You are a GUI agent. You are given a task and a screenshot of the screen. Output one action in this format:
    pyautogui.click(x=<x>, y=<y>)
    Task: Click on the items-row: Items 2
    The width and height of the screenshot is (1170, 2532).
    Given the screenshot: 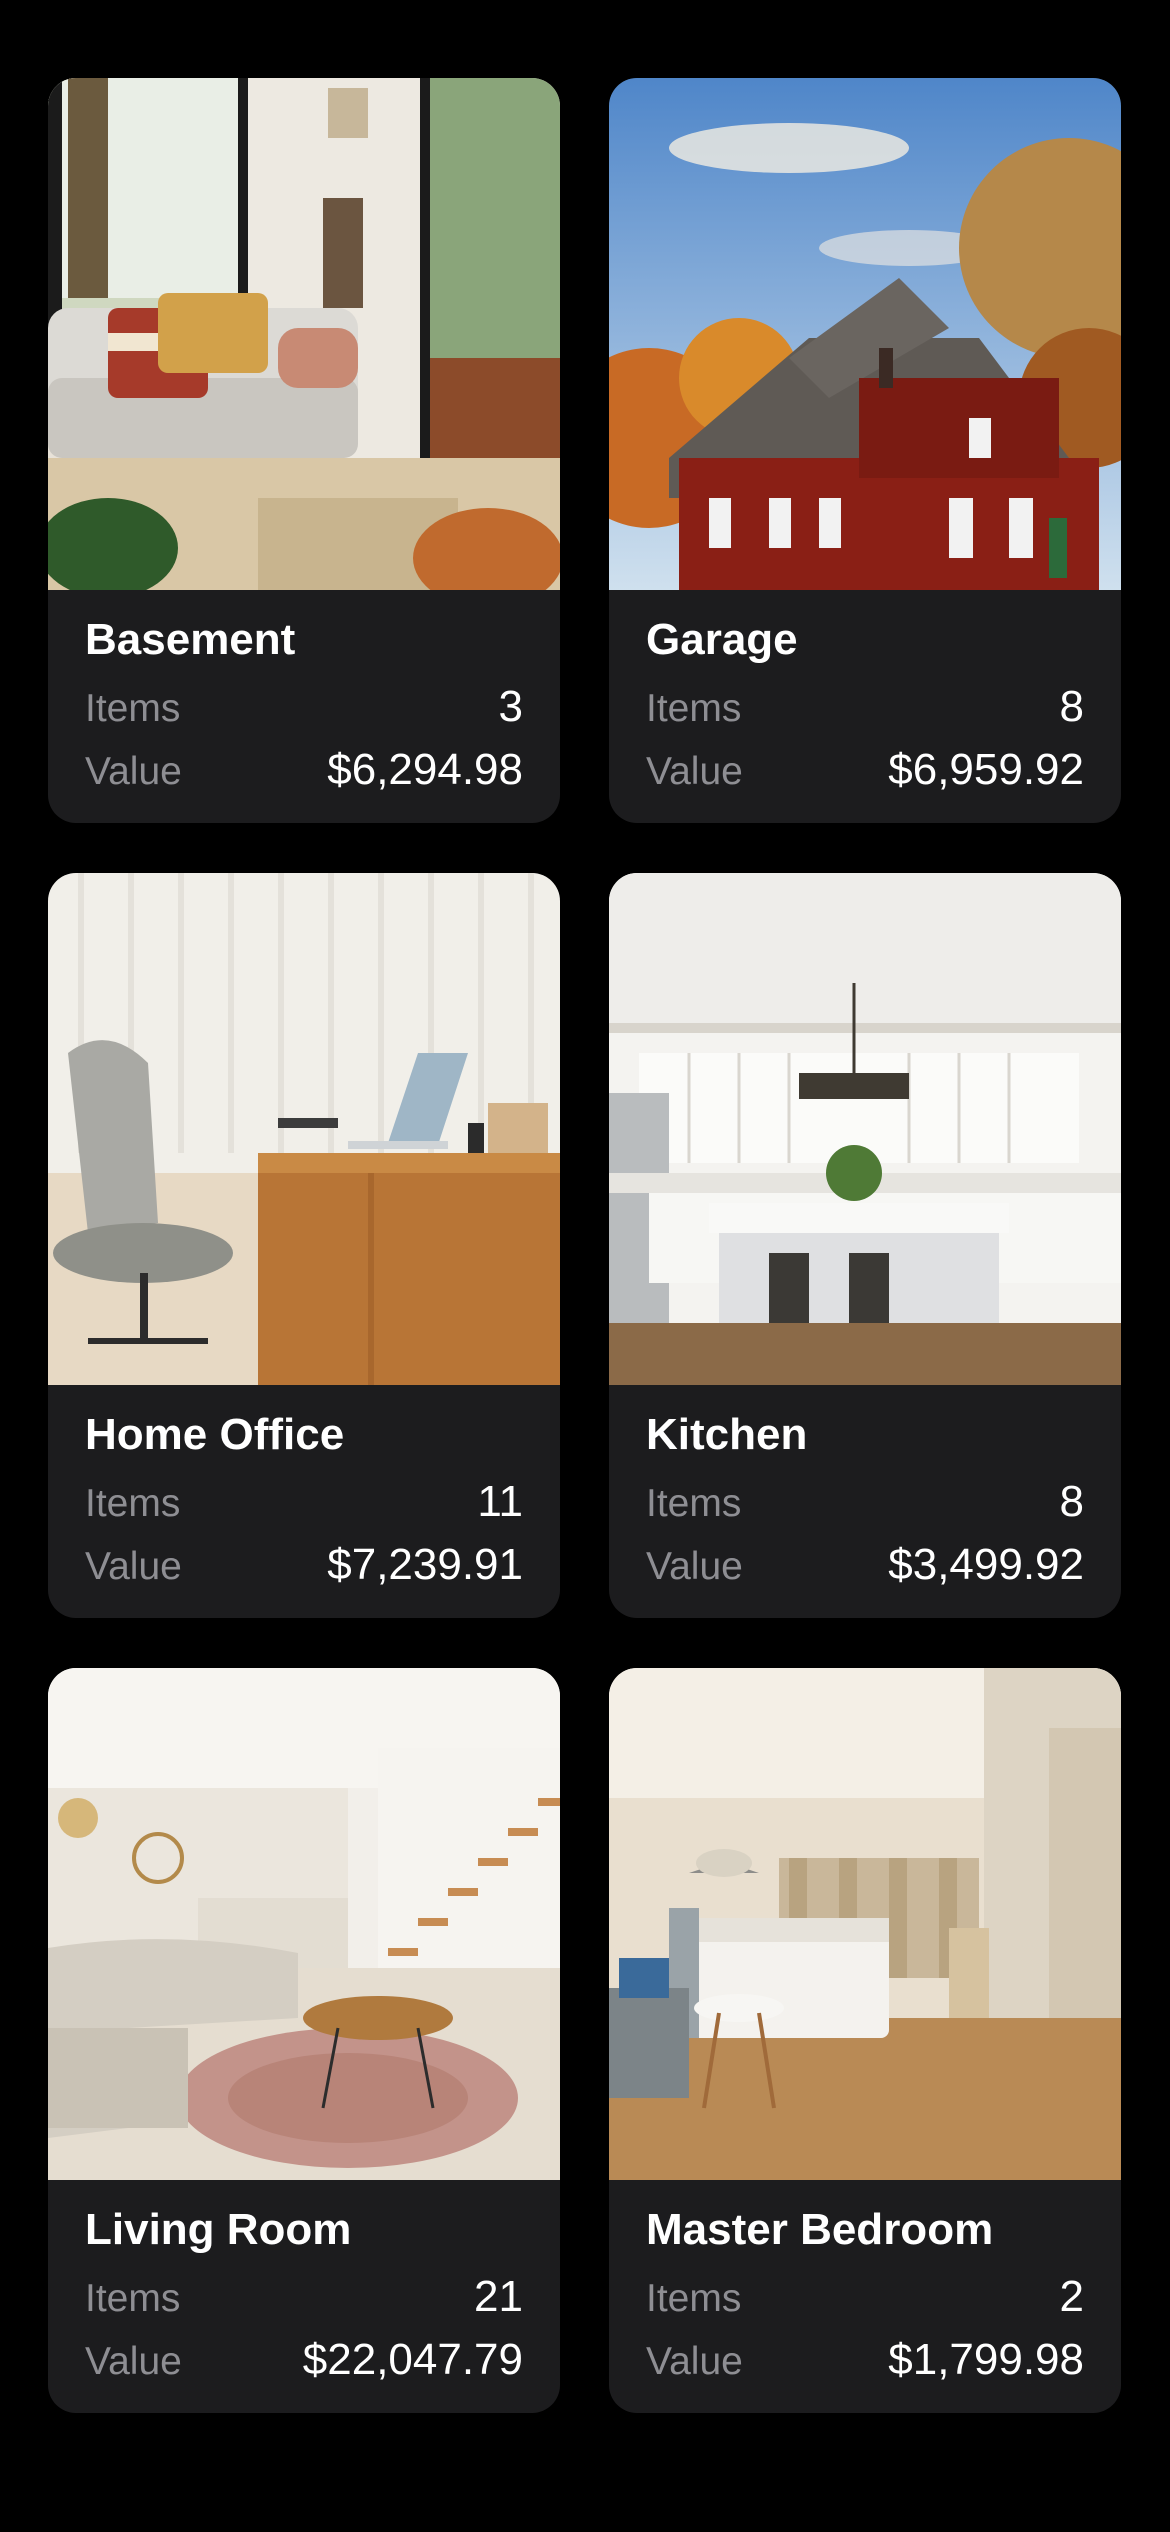 What is the action you would take?
    pyautogui.click(x=865, y=2297)
    